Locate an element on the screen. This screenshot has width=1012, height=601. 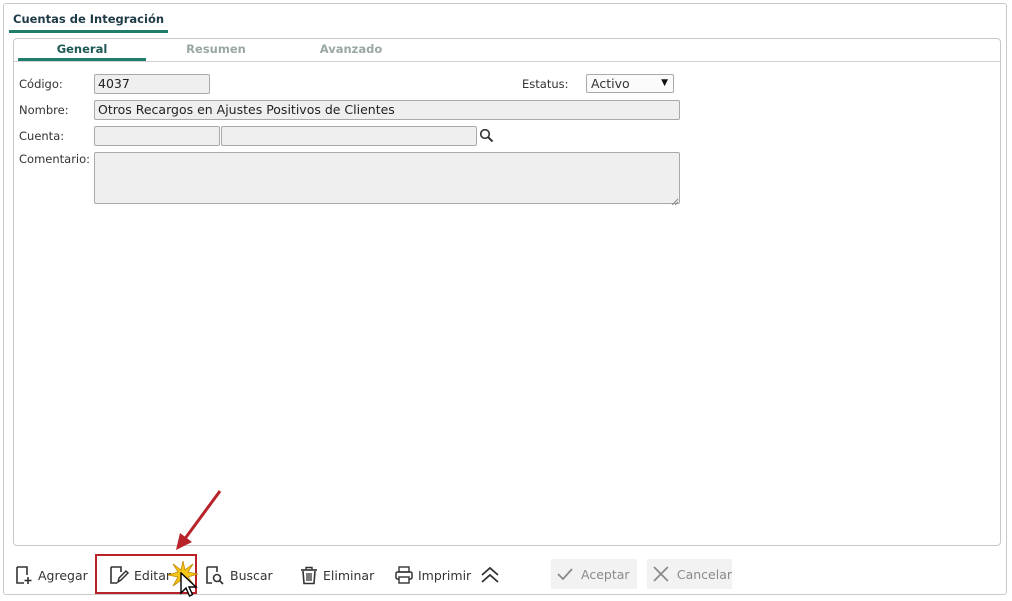
agregar-button: Agregar is located at coordinates (51, 575).